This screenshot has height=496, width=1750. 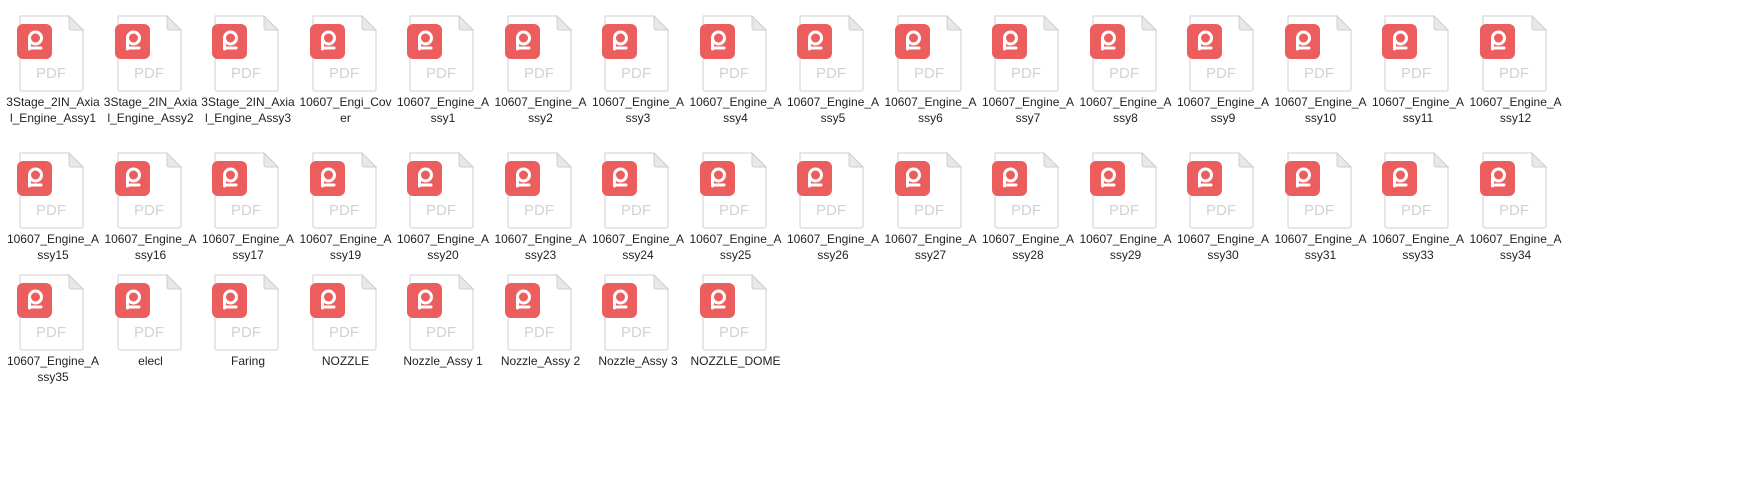 What do you see at coordinates (638, 247) in the screenshot?
I see `file-name-label: 10607_Engine_Assy24` at bounding box center [638, 247].